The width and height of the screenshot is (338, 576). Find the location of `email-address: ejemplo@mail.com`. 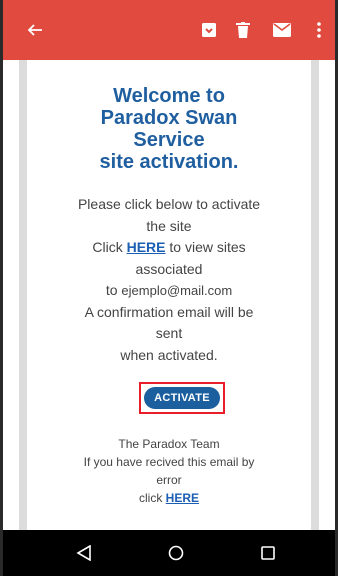

email-address: ejemplo@mail.com is located at coordinates (177, 290).